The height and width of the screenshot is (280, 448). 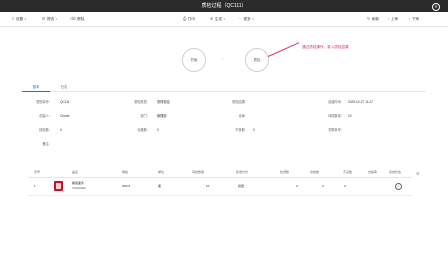 What do you see at coordinates (345, 186) in the screenshot?
I see `bad-cell: 0` at bounding box center [345, 186].